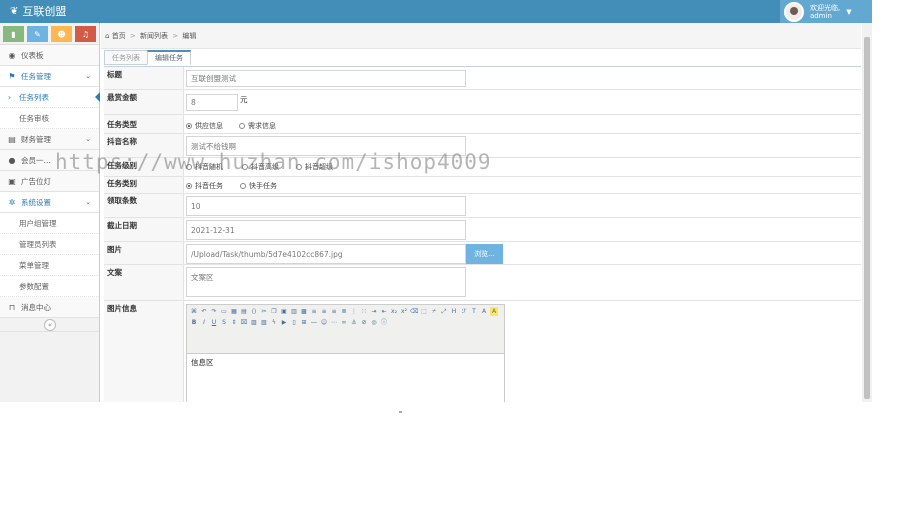  I want to click on anchor-icon: ⚓, so click(354, 322).